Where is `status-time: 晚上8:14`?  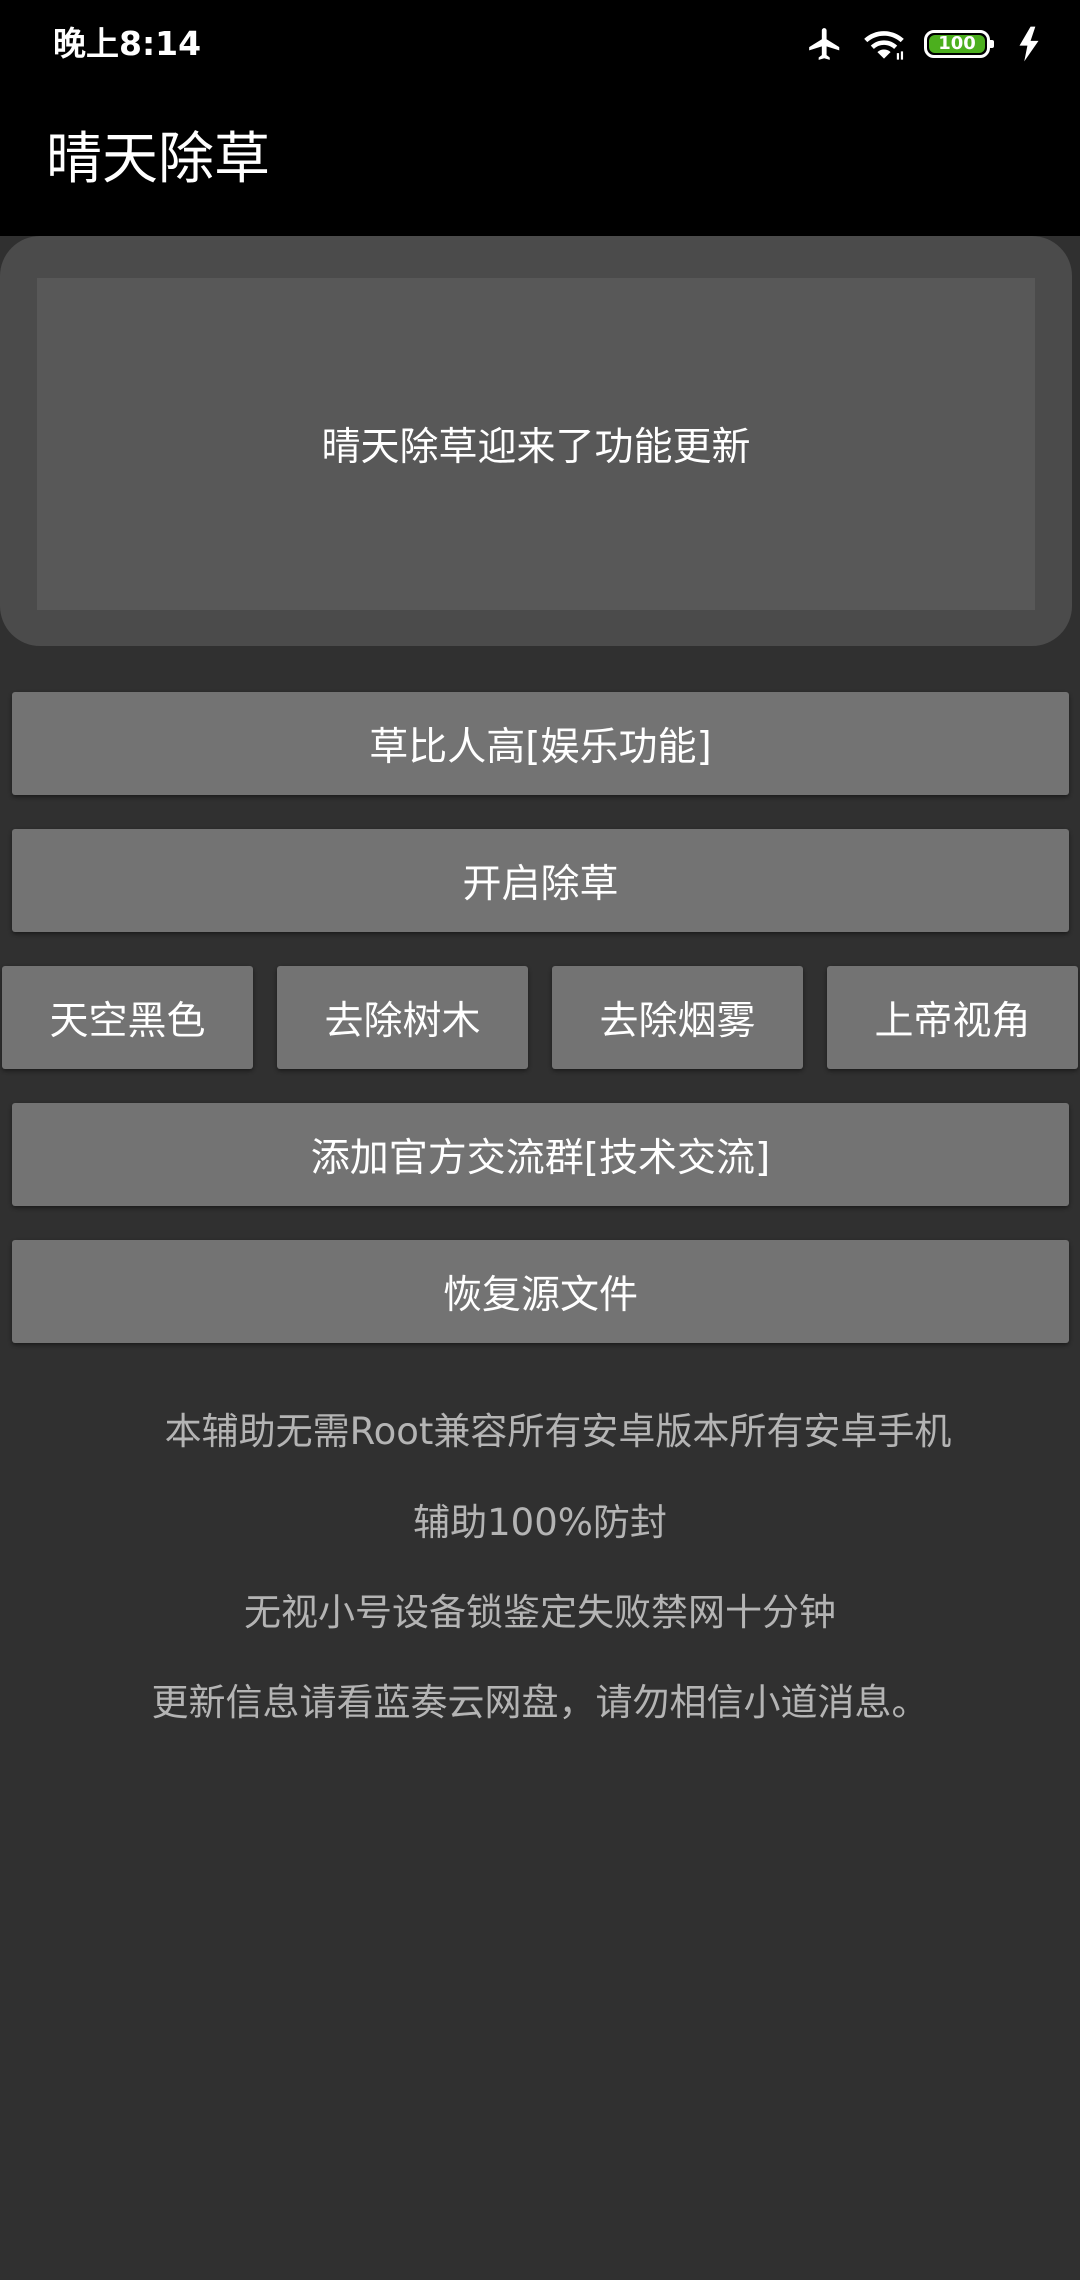 status-time: 晚上8:14 is located at coordinates (127, 43).